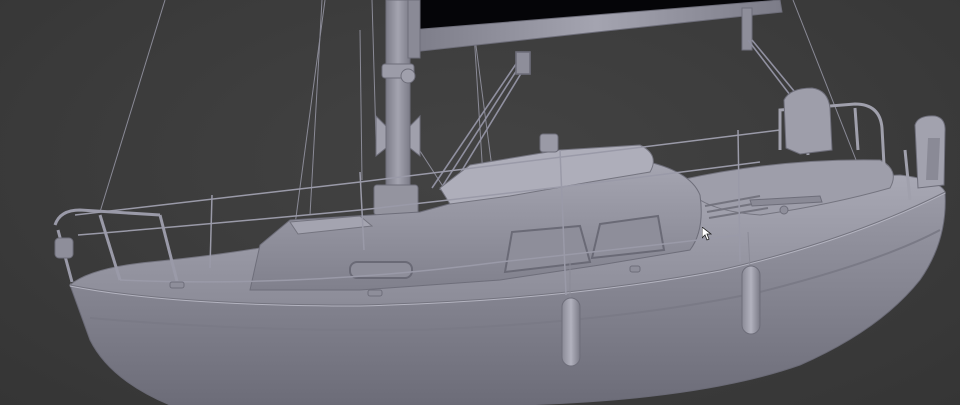 The image size is (960, 405). What do you see at coordinates (397, 108) in the screenshot?
I see `mast` at bounding box center [397, 108].